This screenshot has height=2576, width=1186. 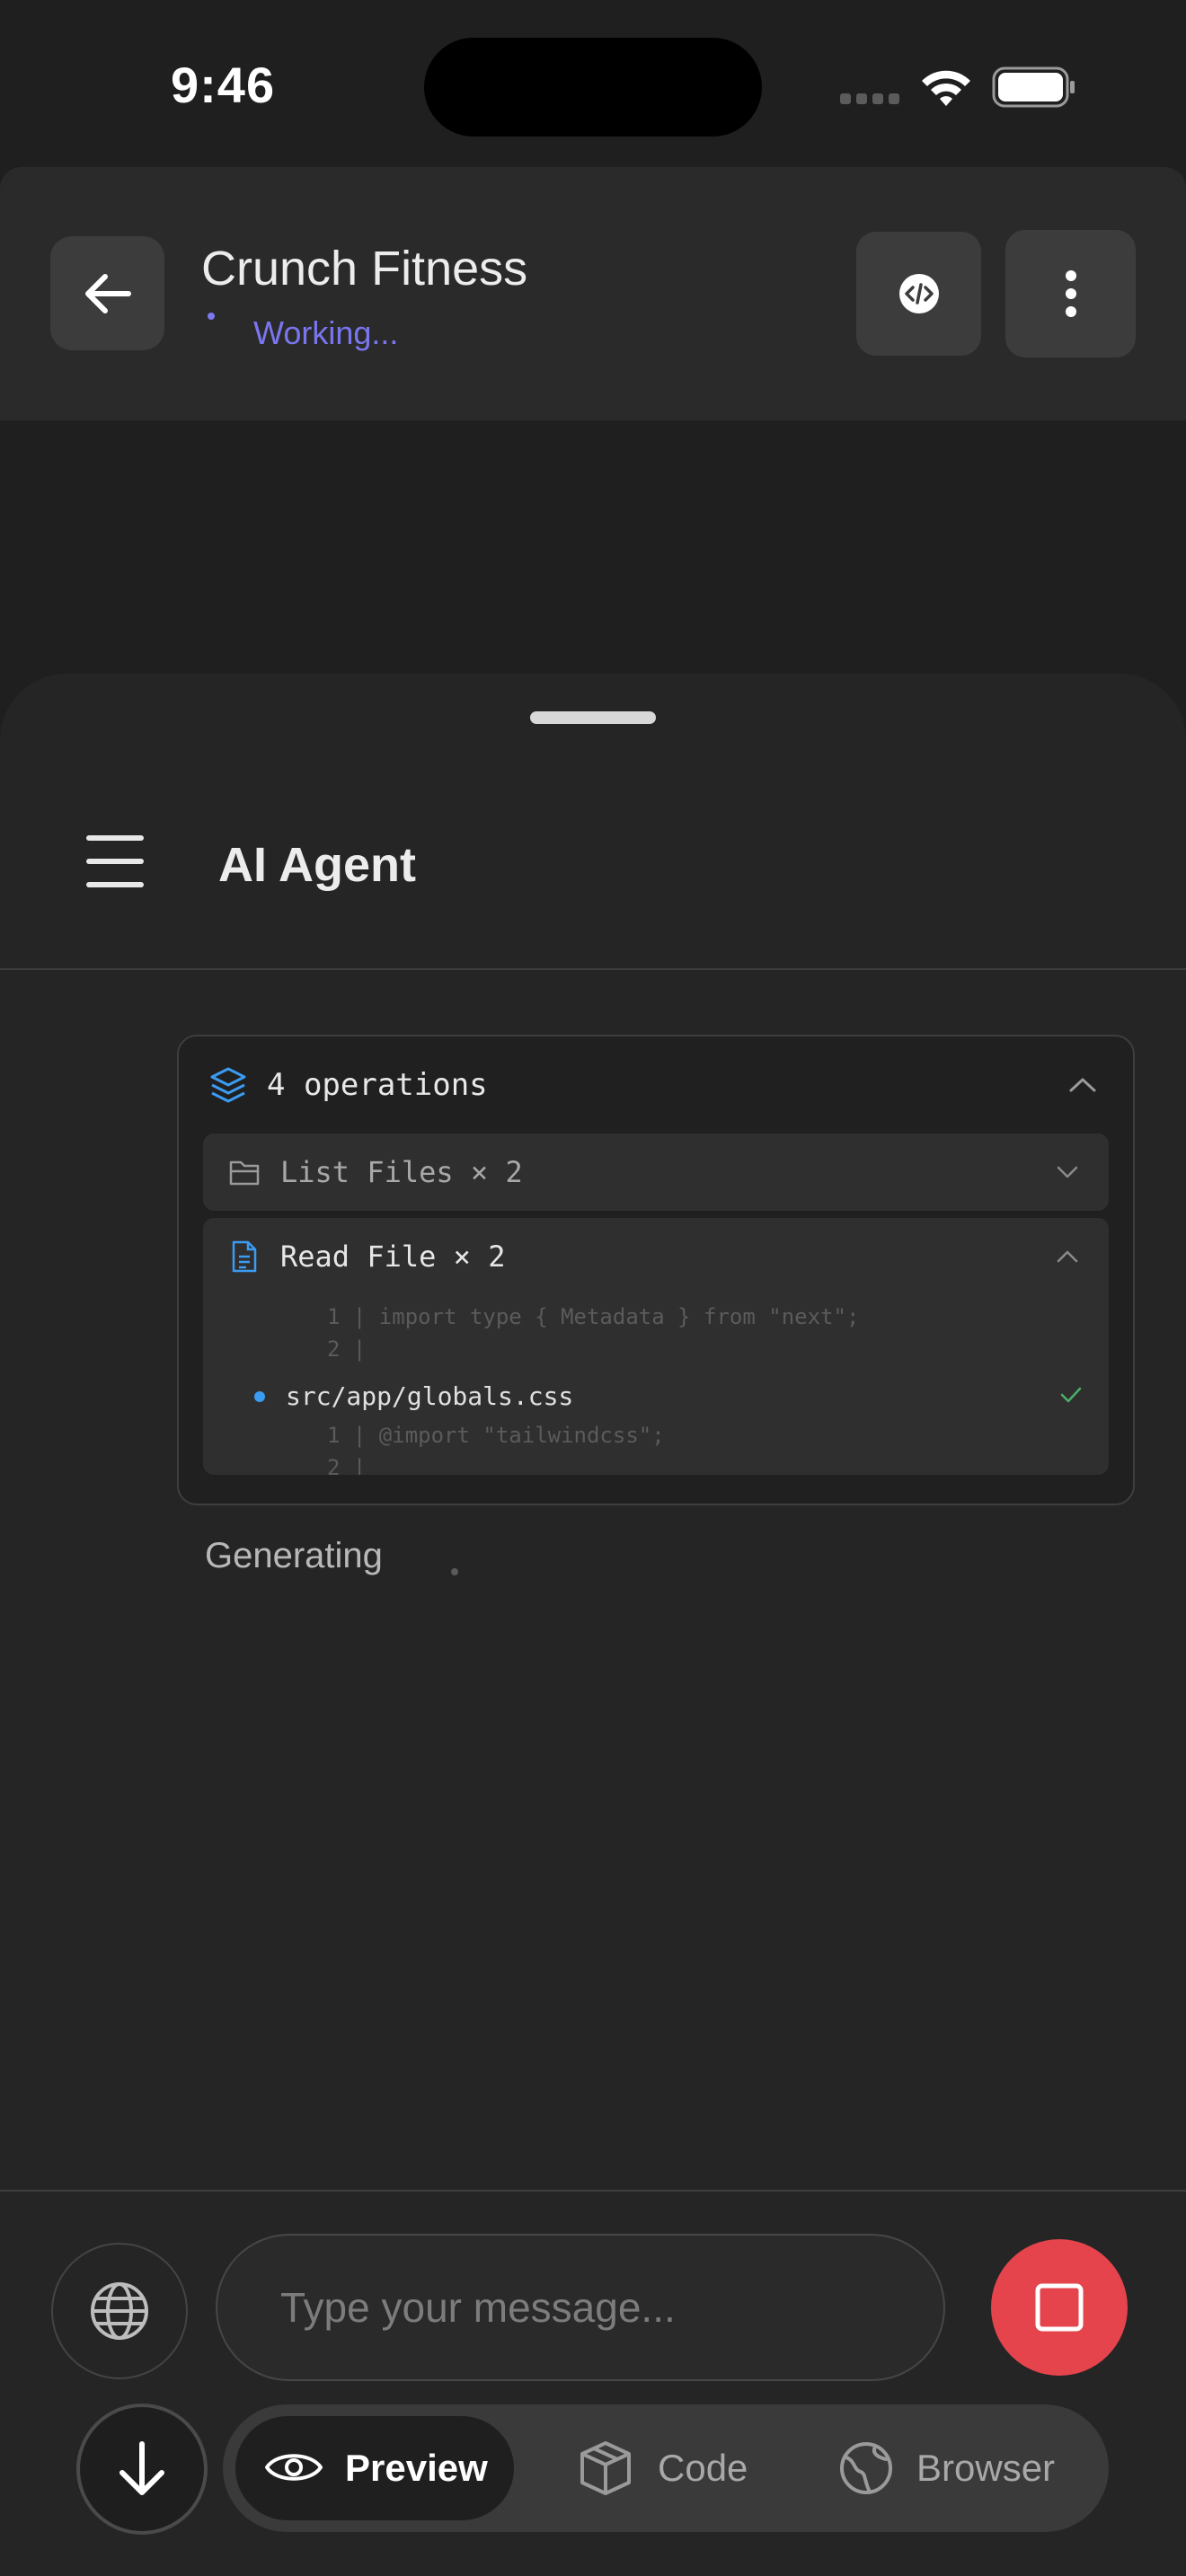 What do you see at coordinates (454, 1571) in the screenshot?
I see `loading-dot-icon` at bounding box center [454, 1571].